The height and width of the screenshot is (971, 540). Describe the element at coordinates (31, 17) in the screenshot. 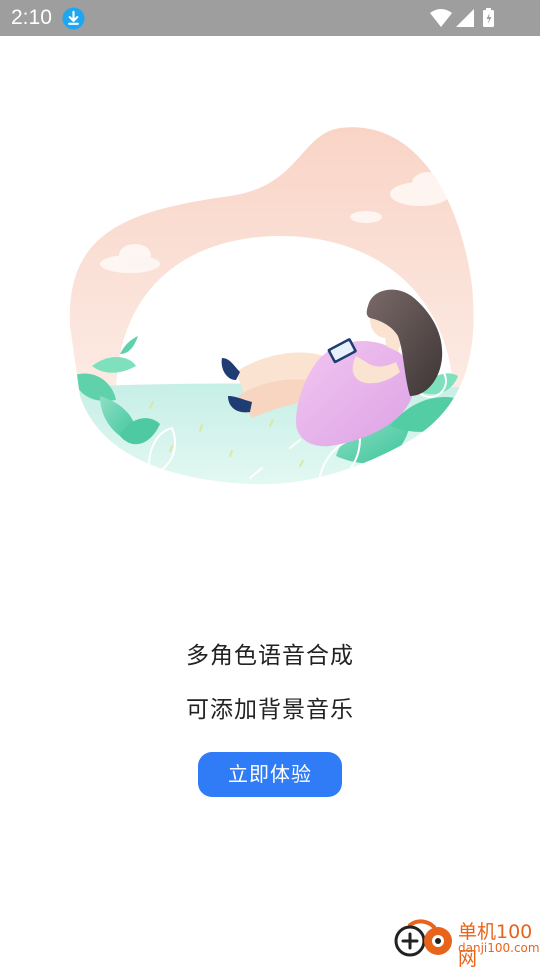

I see `status-time: 2:10` at that location.